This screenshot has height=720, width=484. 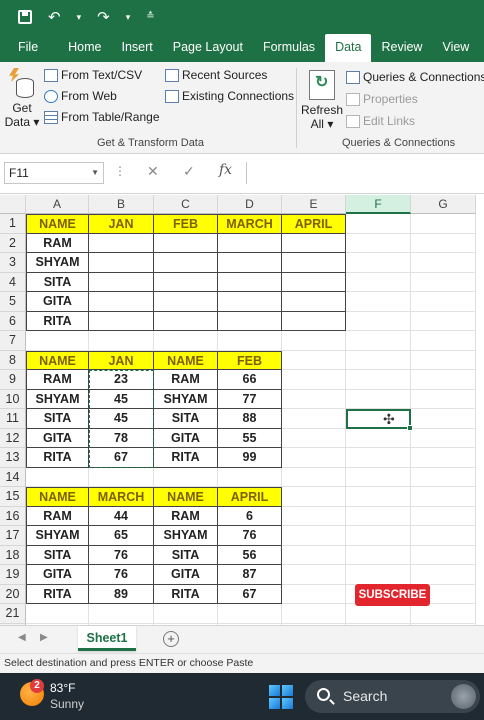 What do you see at coordinates (121, 263) in the screenshot?
I see `cell-b3` at bounding box center [121, 263].